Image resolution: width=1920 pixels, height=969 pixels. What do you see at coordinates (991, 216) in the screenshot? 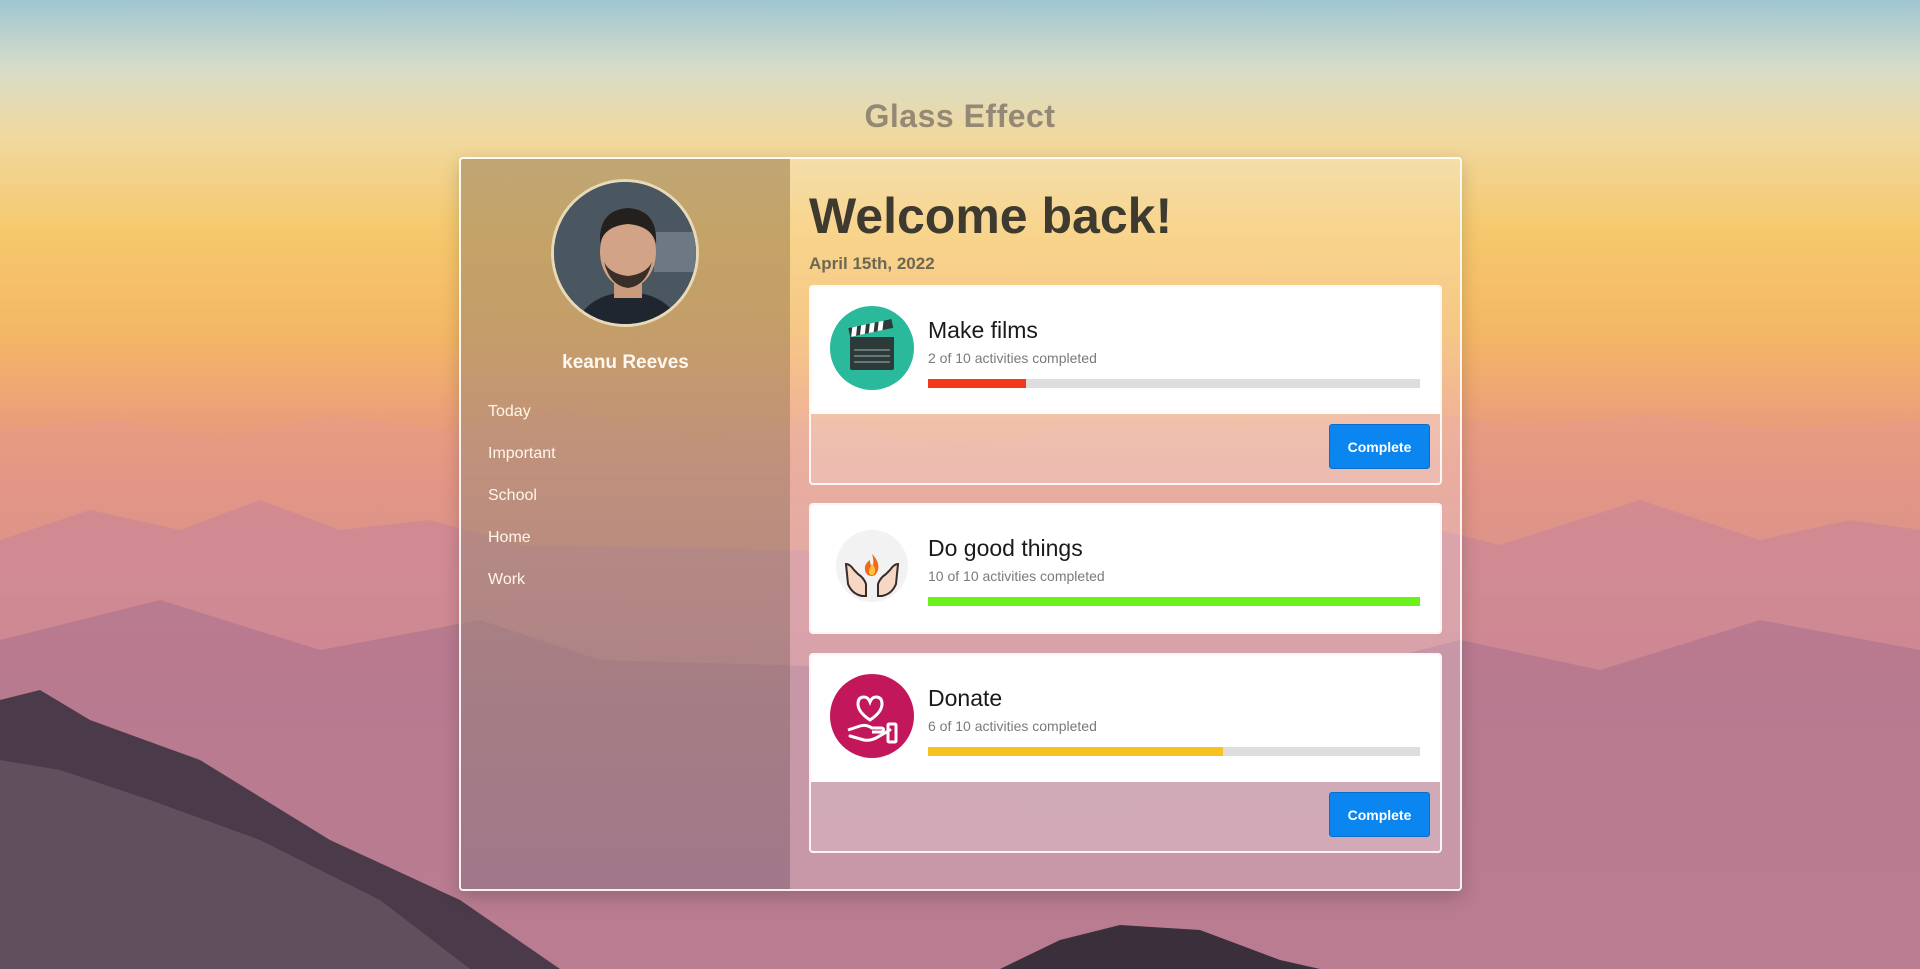
I see `welcome-heading: Welcome back!` at bounding box center [991, 216].